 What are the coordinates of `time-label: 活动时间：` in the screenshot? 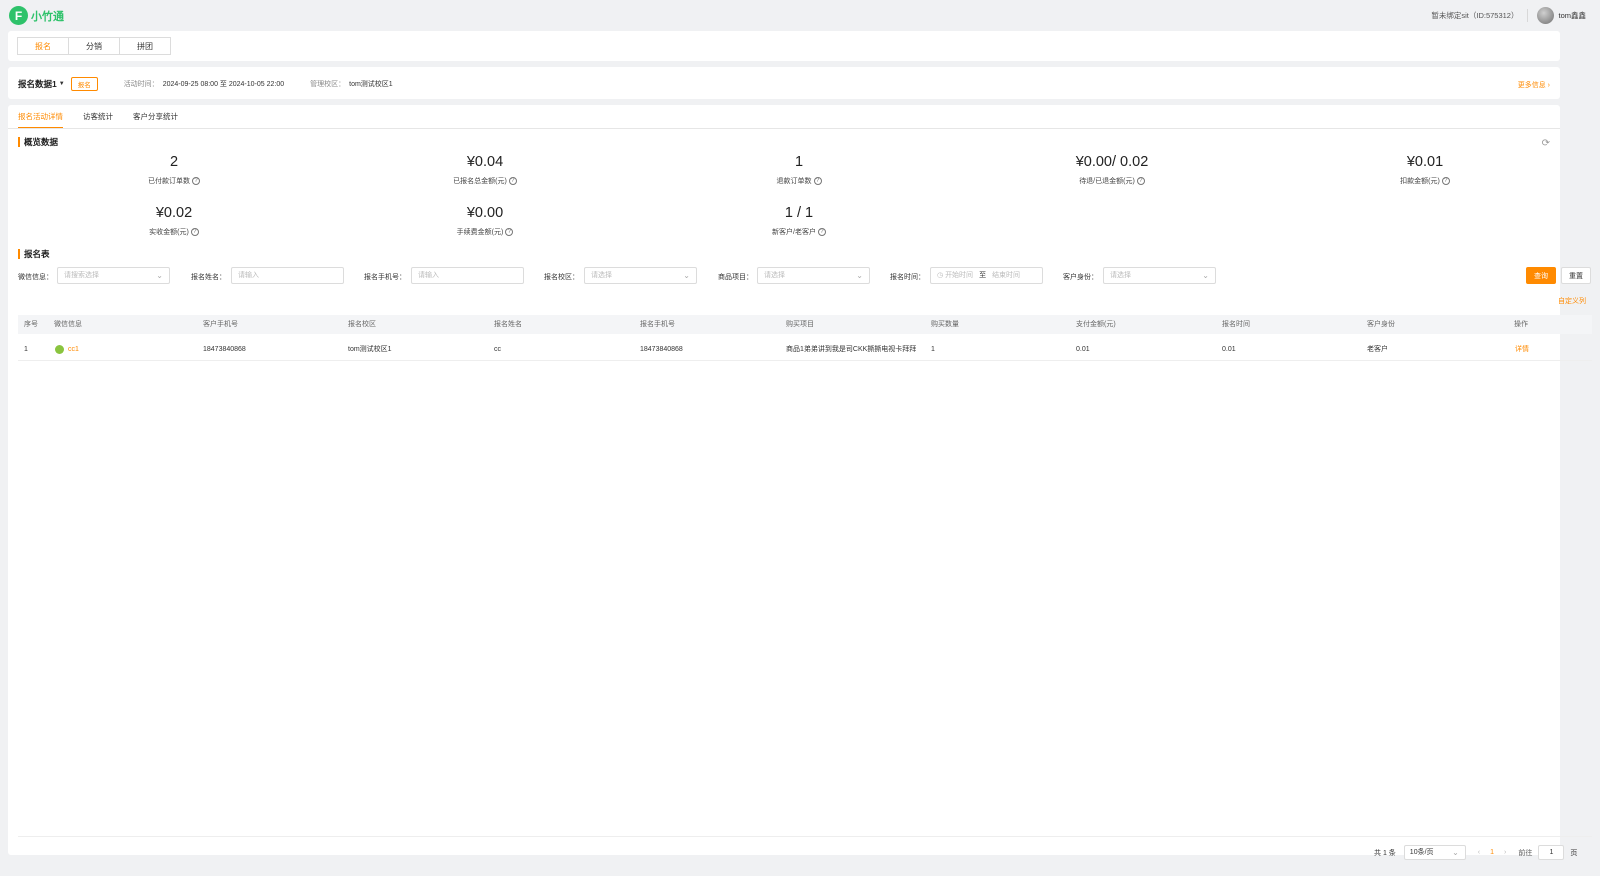 It's located at (141, 84).